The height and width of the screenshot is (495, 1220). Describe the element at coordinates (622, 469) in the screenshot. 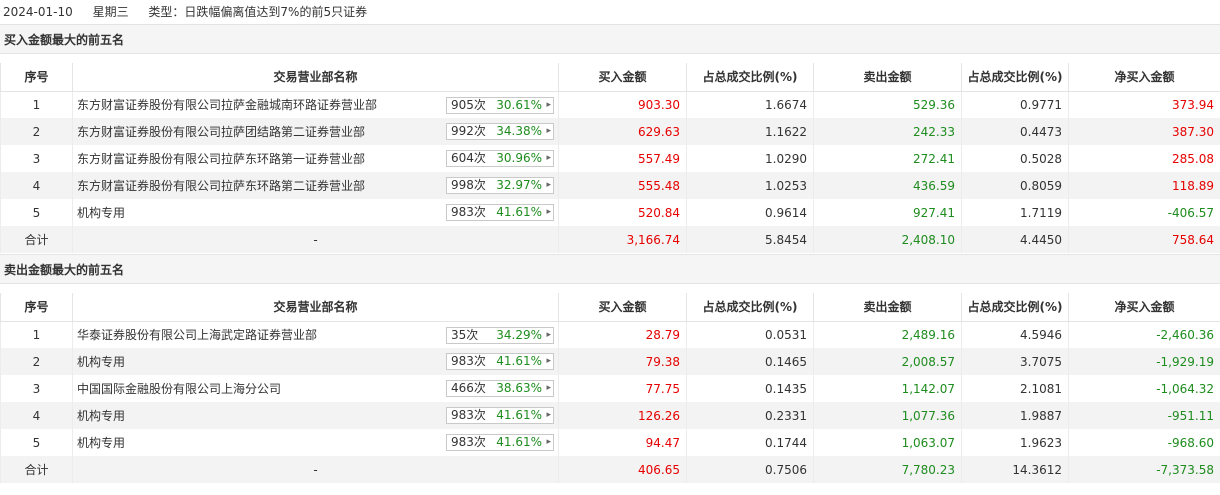

I see `total-buy-amount: 406.65` at that location.